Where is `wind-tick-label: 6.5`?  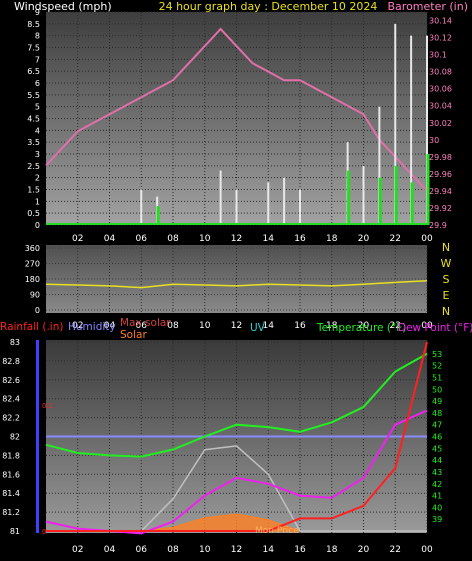
wind-tick-label: 6.5 is located at coordinates (33, 71).